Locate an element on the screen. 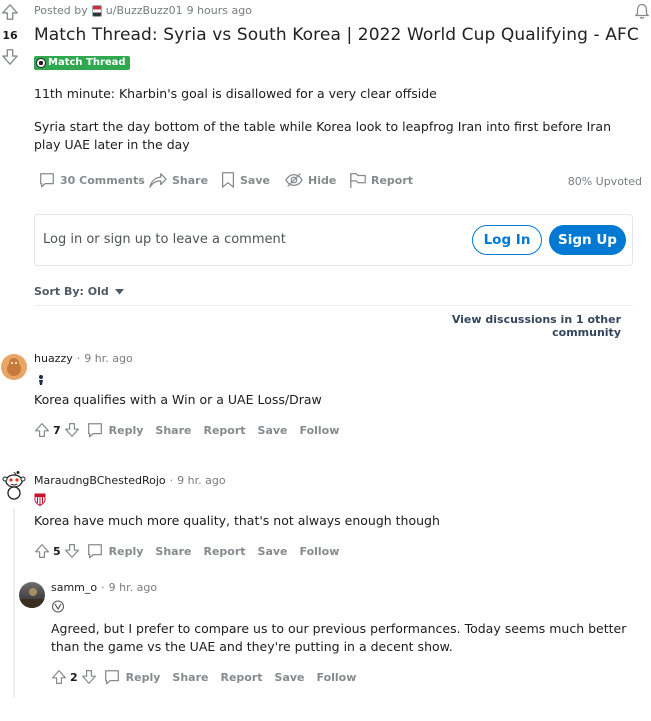 The height and width of the screenshot is (721, 651). comments-button: 30 Comments is located at coordinates (91, 180).